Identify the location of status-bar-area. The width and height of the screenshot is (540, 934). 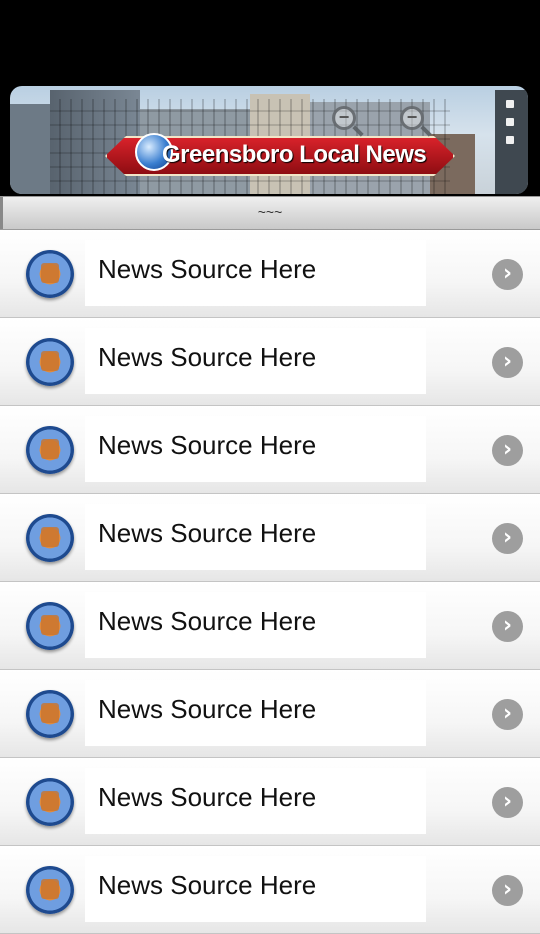
(270, 42).